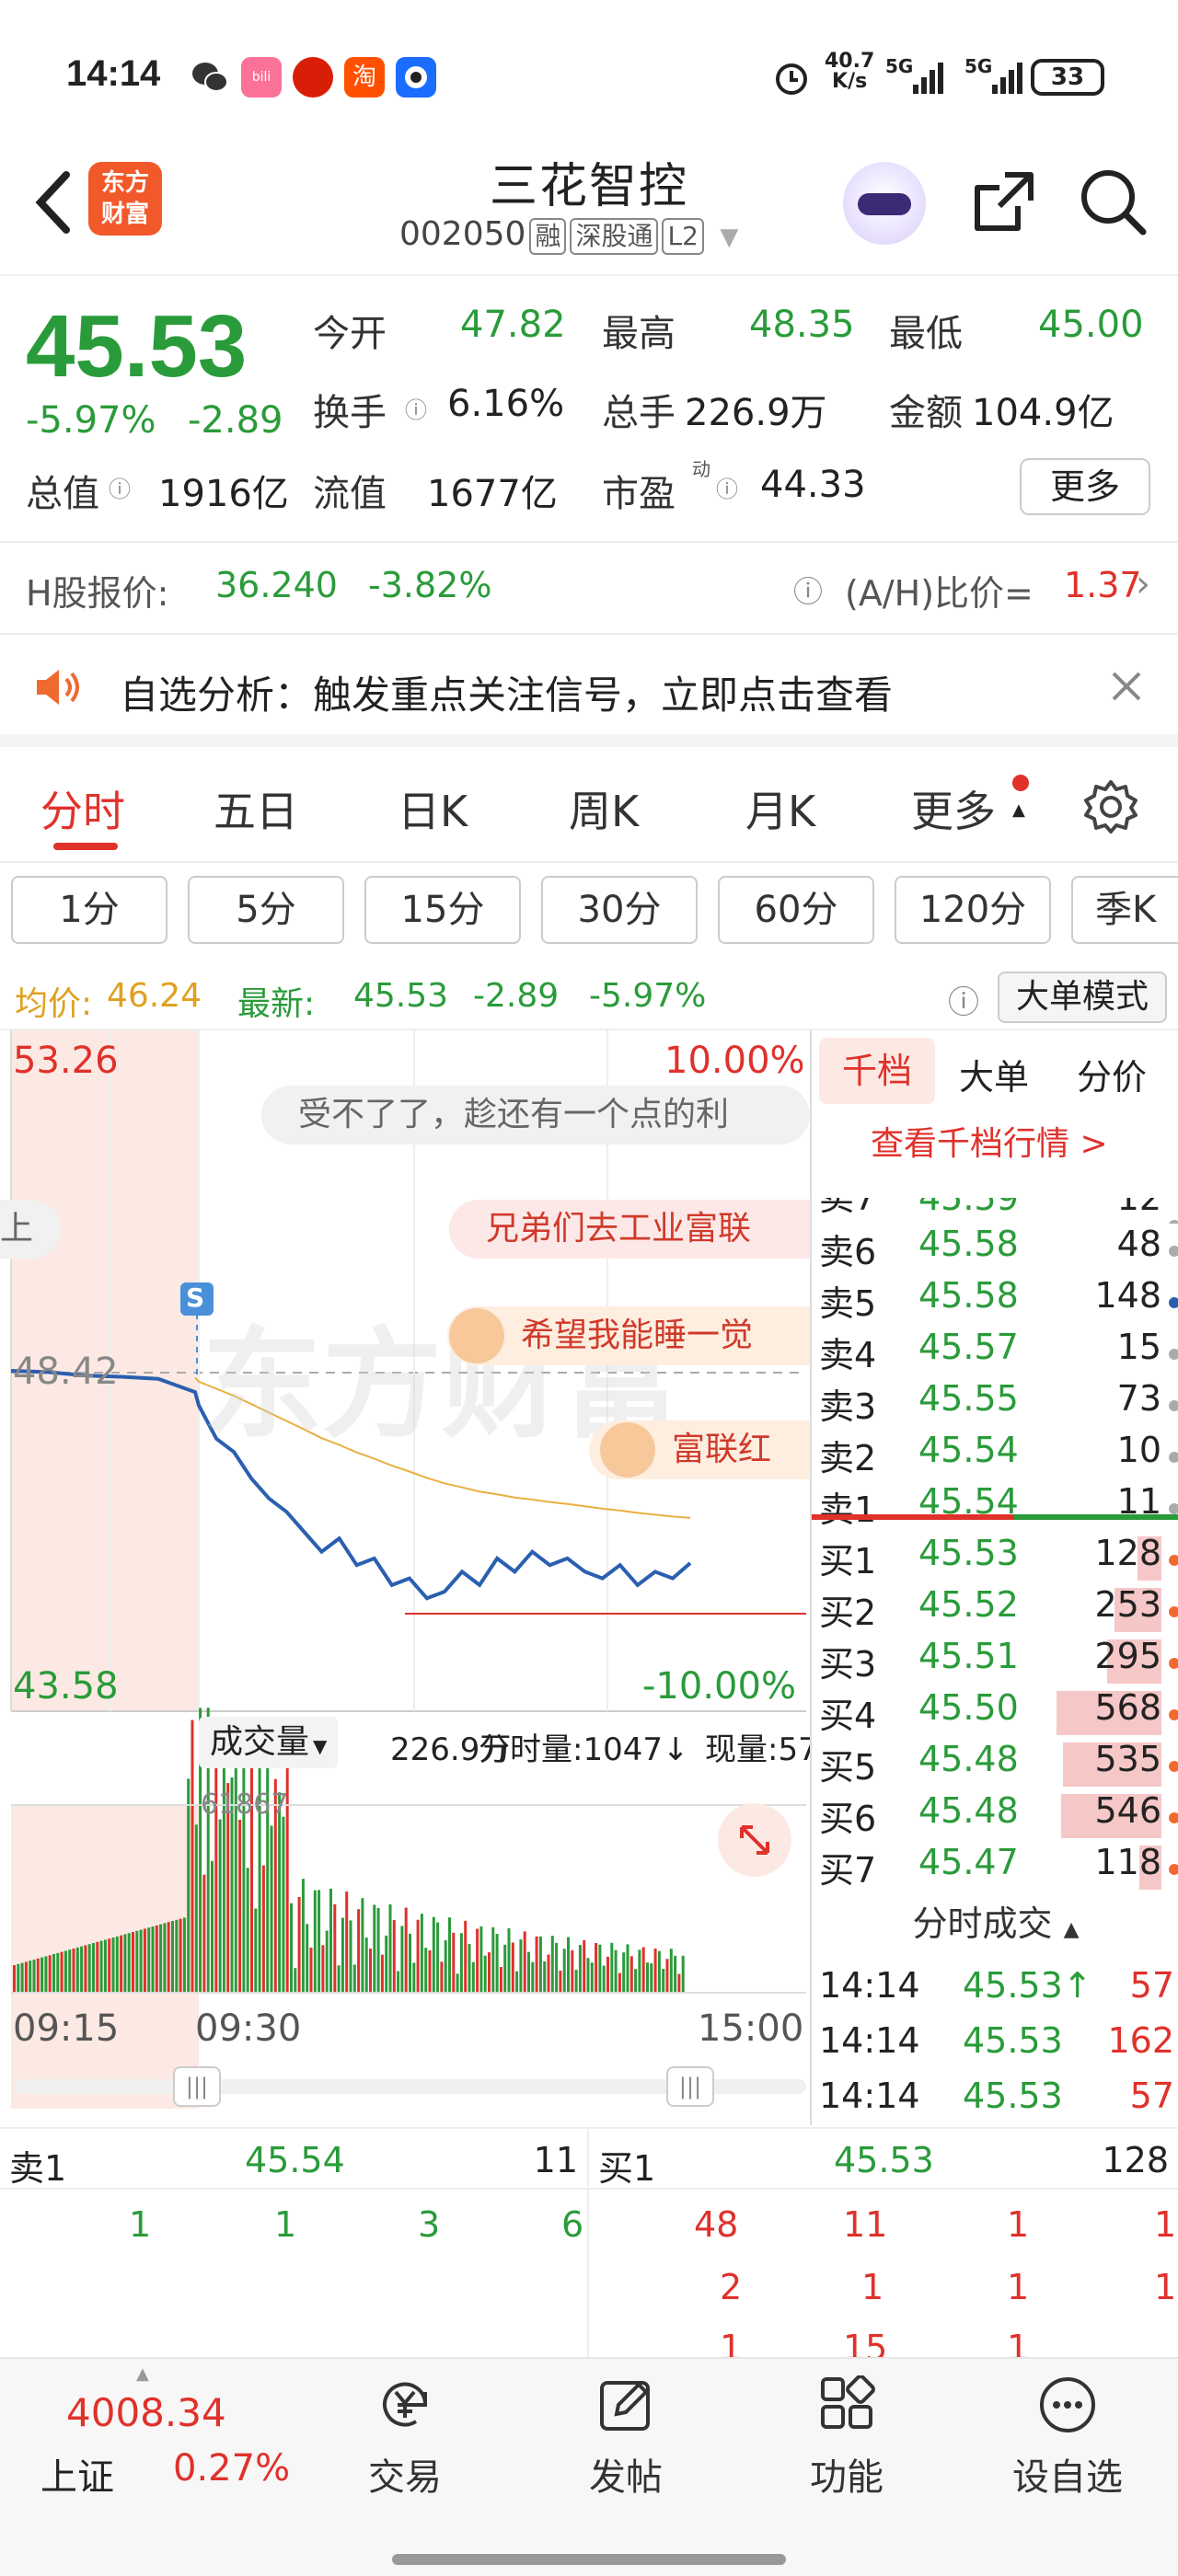  What do you see at coordinates (995, 1404) in the screenshot?
I see `ask-row: 卖3 45.55 73` at bounding box center [995, 1404].